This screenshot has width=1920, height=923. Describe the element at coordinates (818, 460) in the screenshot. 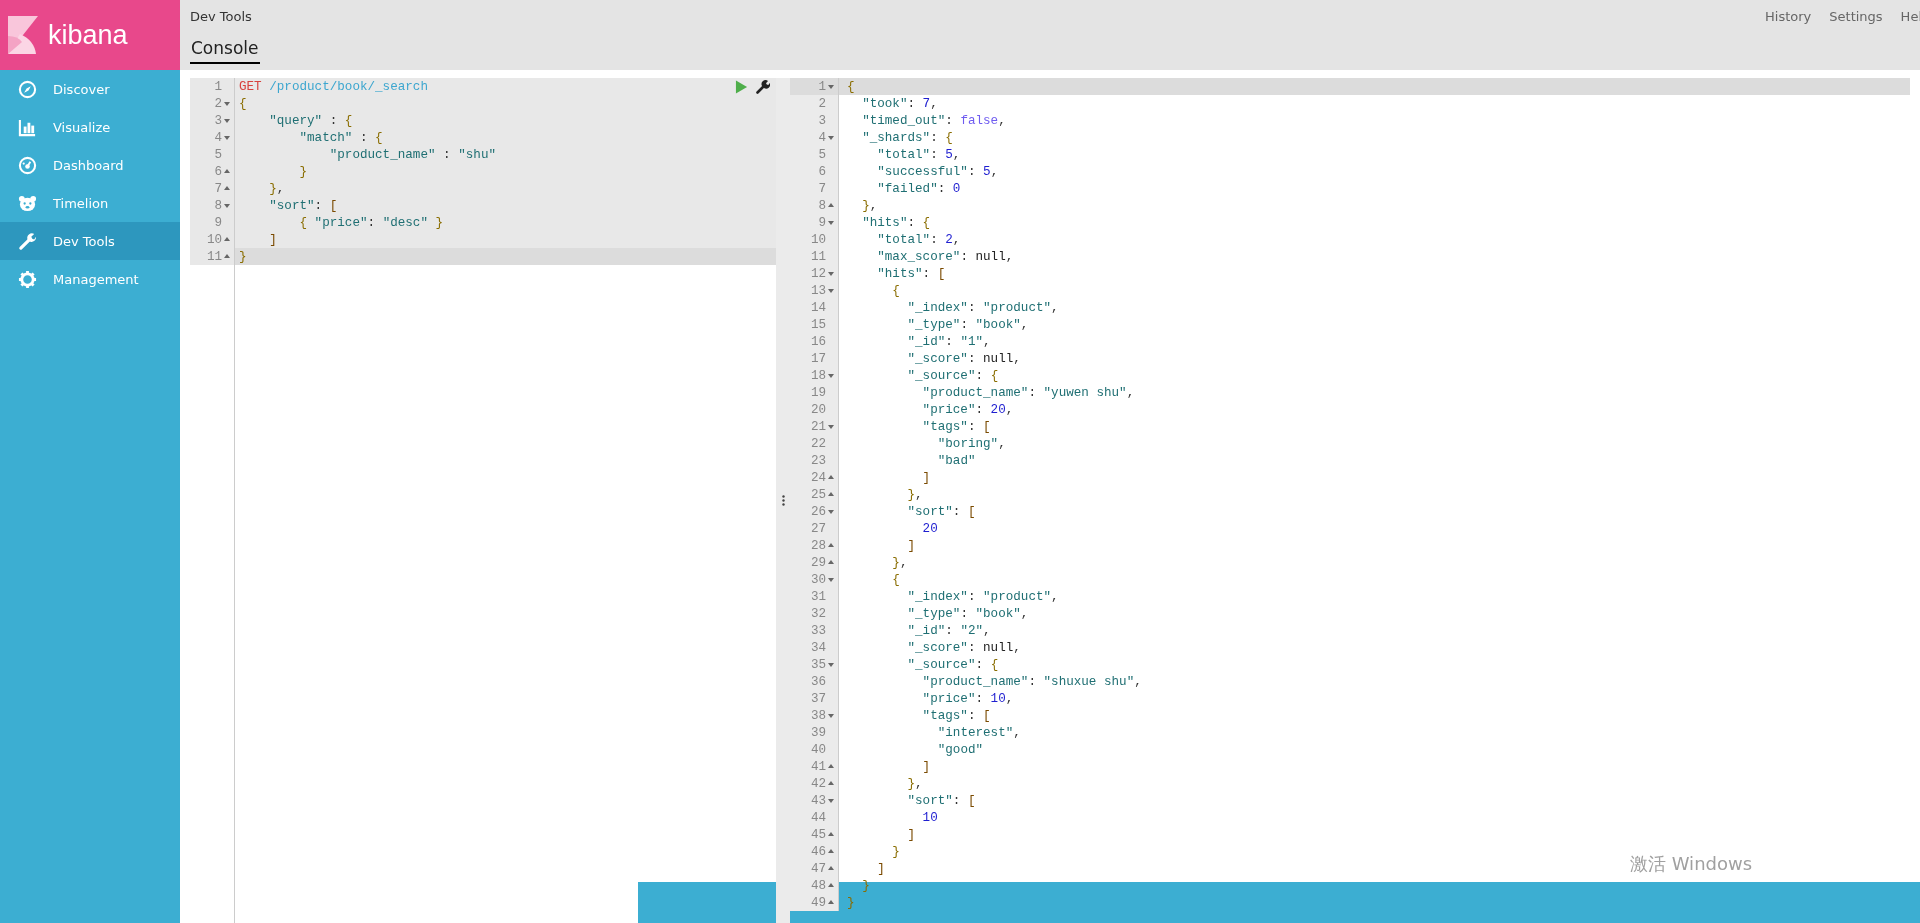

I see `line-number: 23` at that location.